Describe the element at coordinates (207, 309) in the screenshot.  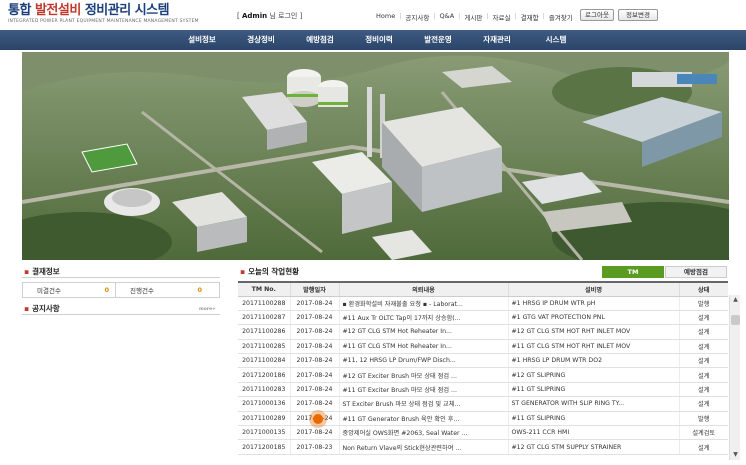
I see `notice-more-link: more+` at that location.